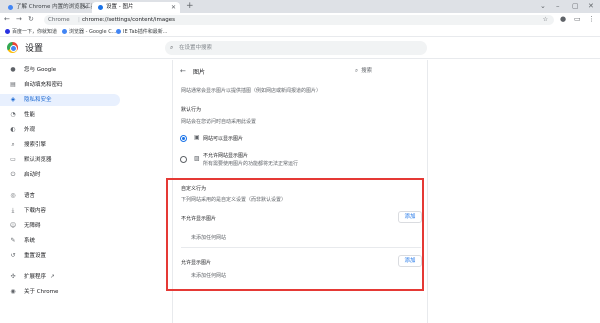  I want to click on tab-search-icon: ⌄, so click(543, 6).